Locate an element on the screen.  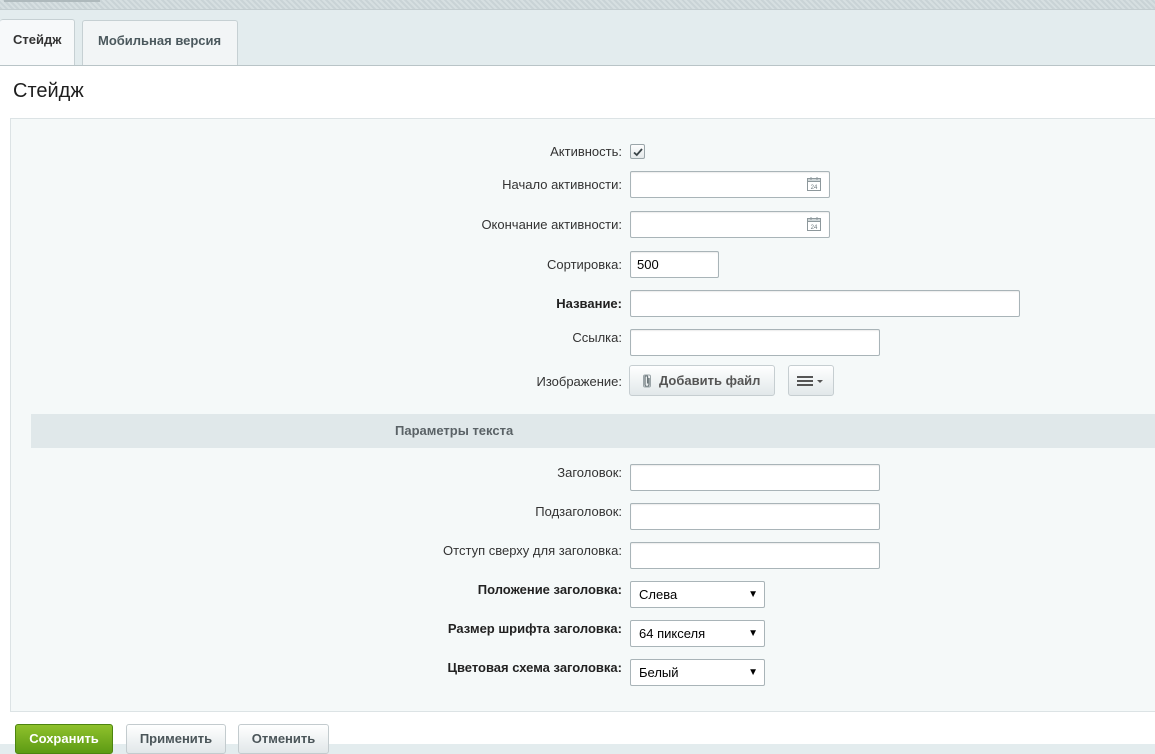
tab-mobile-version: Мобильная версия is located at coordinates (160, 43).